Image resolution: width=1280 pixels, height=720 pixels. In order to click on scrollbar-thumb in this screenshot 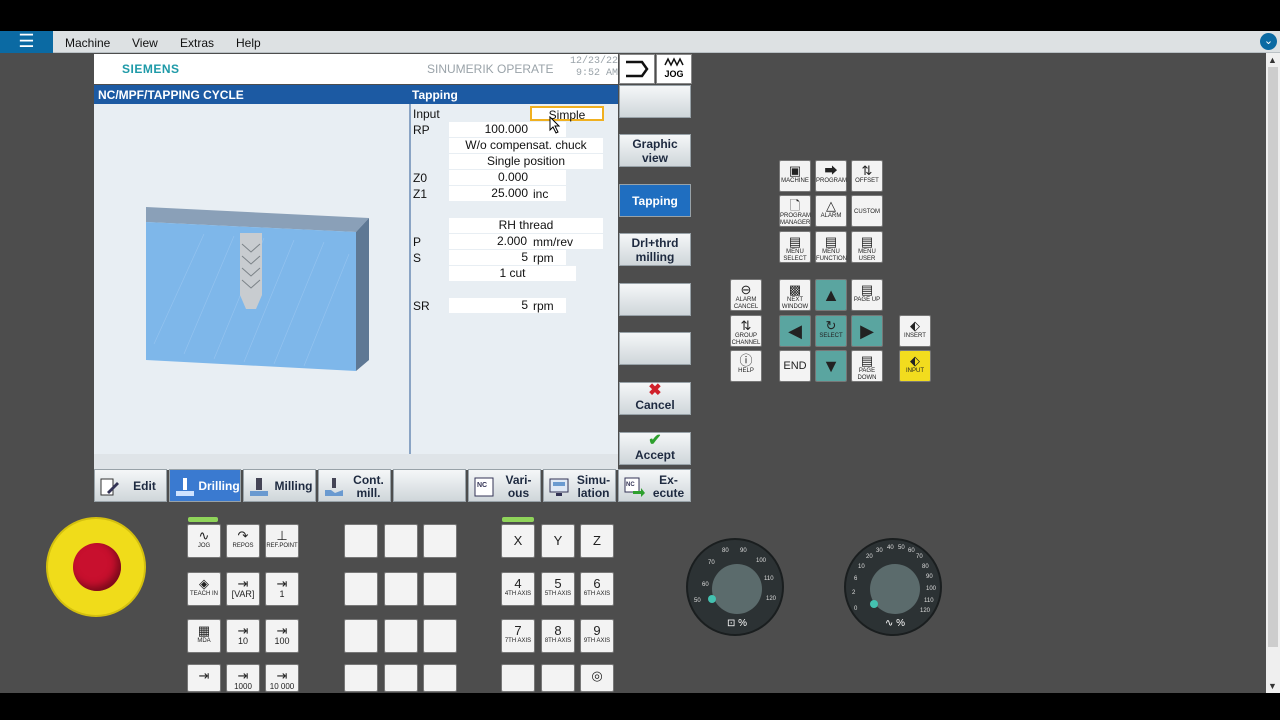, I will do `click(1273, 357)`.